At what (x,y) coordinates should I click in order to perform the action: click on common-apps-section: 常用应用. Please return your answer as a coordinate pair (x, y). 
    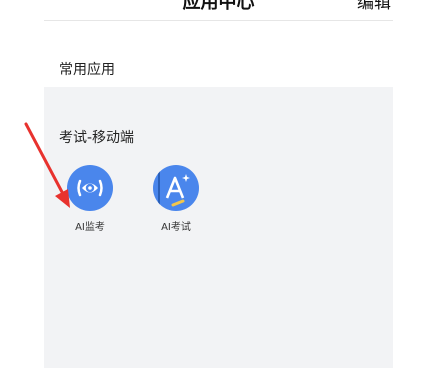
    Looking at the image, I should click on (218, 54).